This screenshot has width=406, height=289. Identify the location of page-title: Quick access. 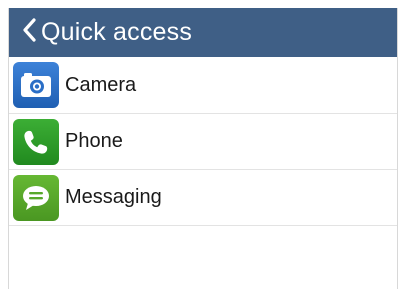
(117, 32).